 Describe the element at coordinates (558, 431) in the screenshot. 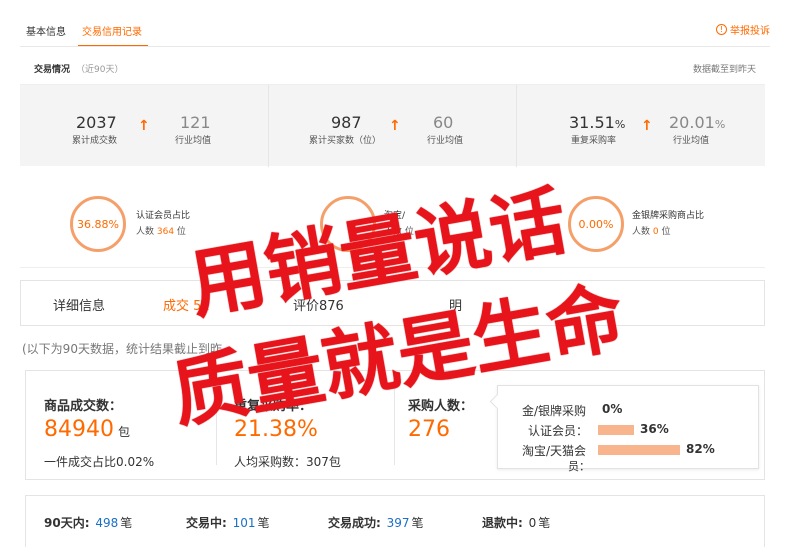

I see `bar-label: 认证会员：` at that location.